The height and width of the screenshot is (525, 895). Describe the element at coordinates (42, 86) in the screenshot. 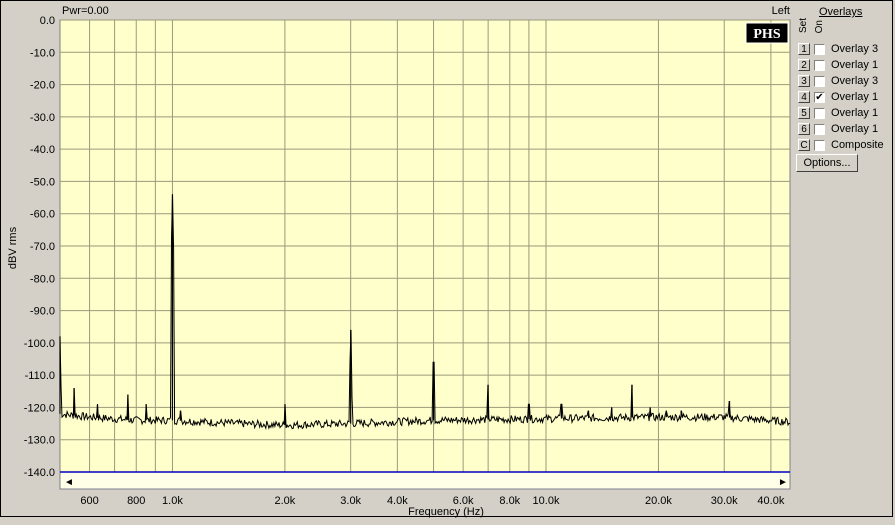

I see `y-tick-label: -20.0` at that location.